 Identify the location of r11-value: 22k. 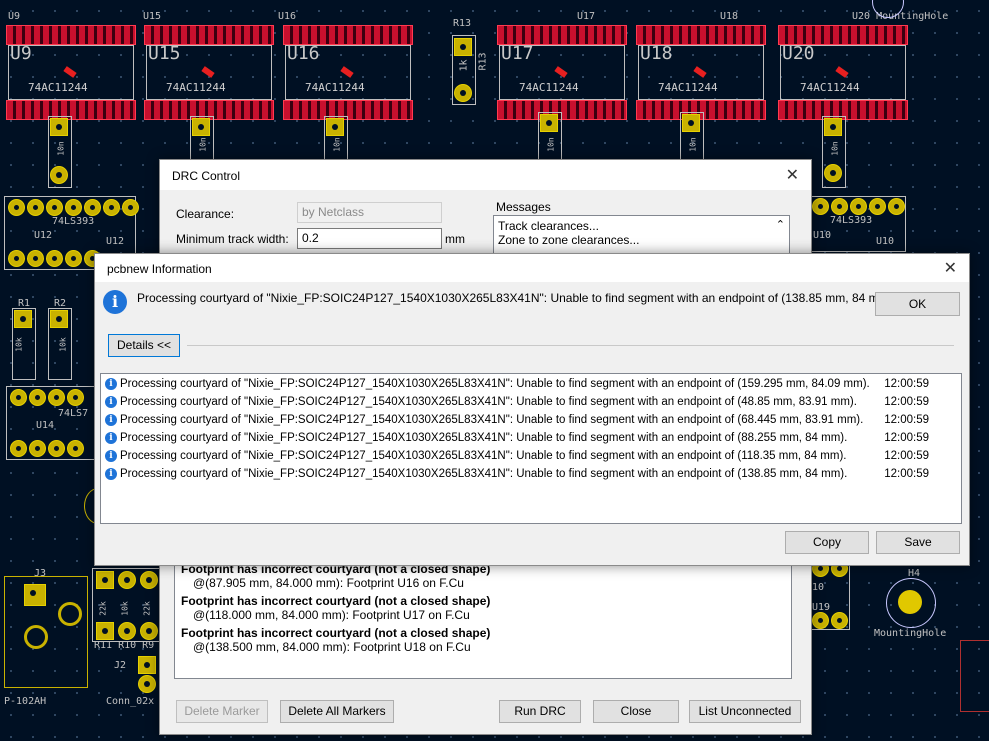
(103, 608).